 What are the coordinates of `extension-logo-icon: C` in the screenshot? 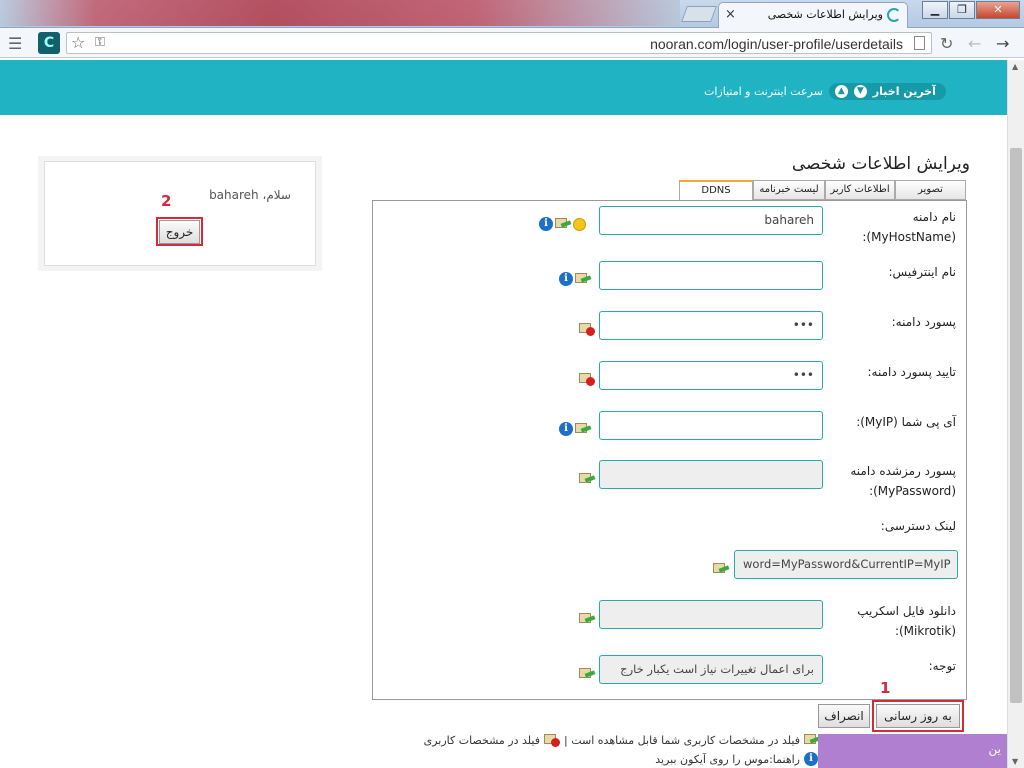 It's located at (49, 43).